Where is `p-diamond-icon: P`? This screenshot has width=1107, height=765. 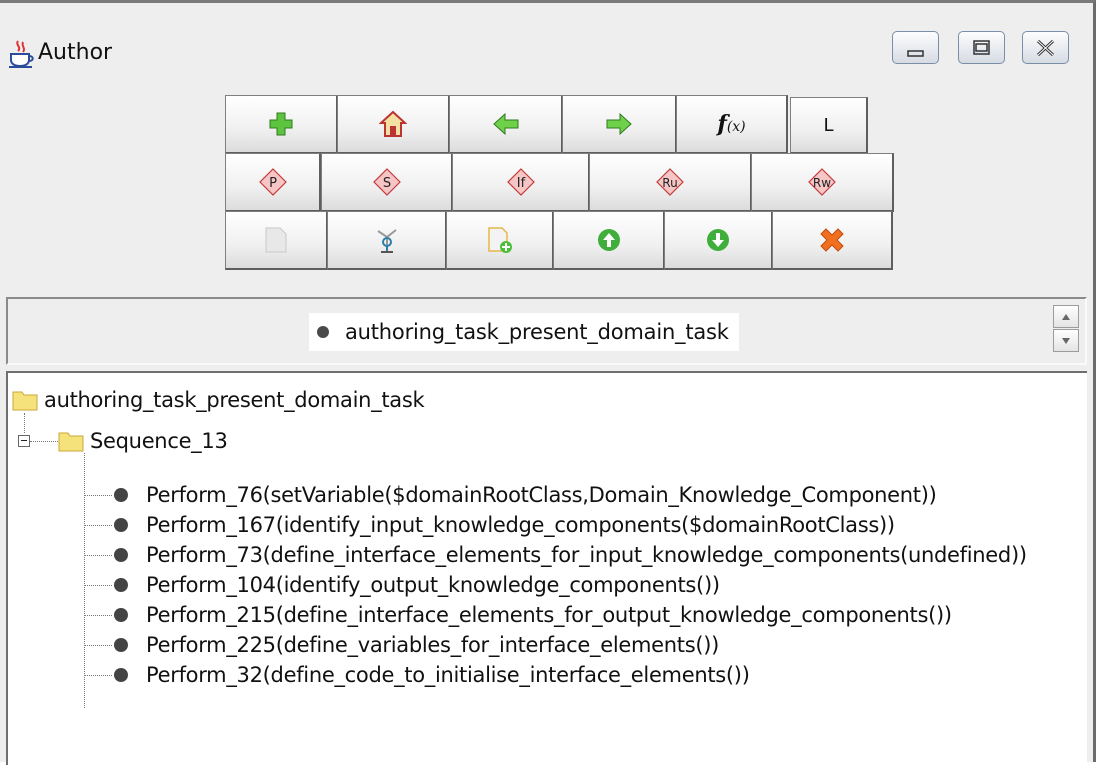
p-diamond-icon: P is located at coordinates (272, 182).